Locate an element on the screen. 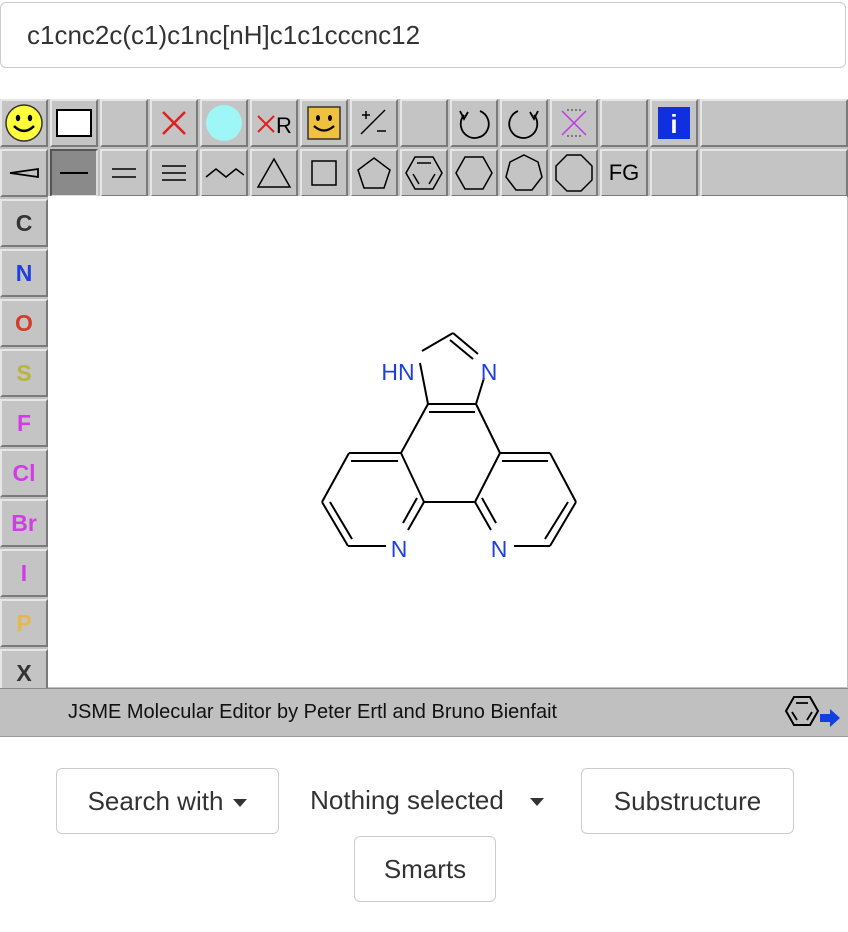 Image resolution: width=848 pixels, height=932 pixels. element-f-button: F is located at coordinates (24, 423).